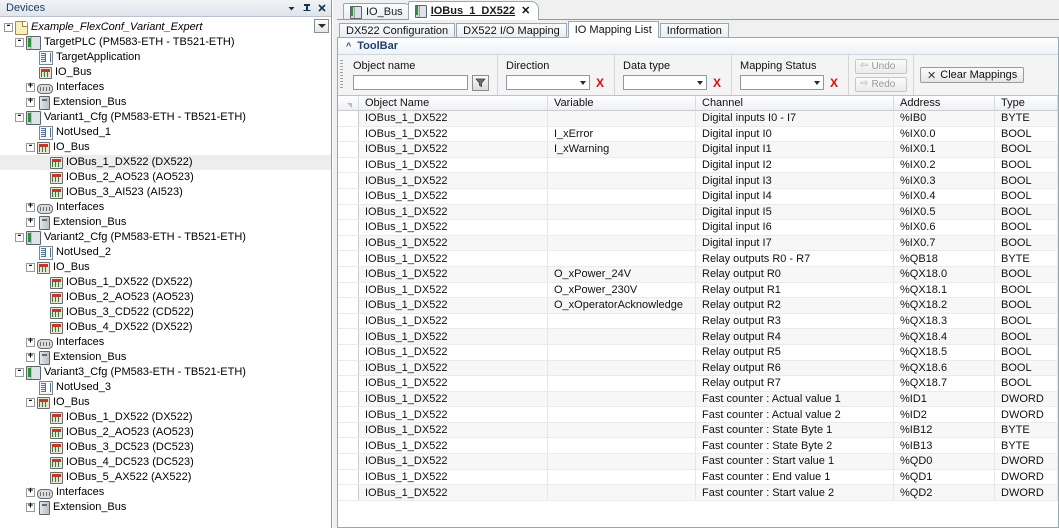 Image resolution: width=1059 pixels, height=528 pixels. What do you see at coordinates (944, 196) in the screenshot?
I see `grid-cell-address: %IX0.4` at bounding box center [944, 196].